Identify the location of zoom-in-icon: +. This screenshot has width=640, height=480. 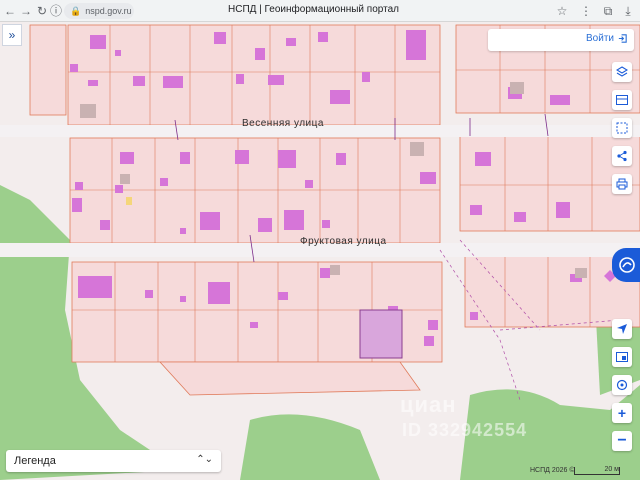
(622, 413).